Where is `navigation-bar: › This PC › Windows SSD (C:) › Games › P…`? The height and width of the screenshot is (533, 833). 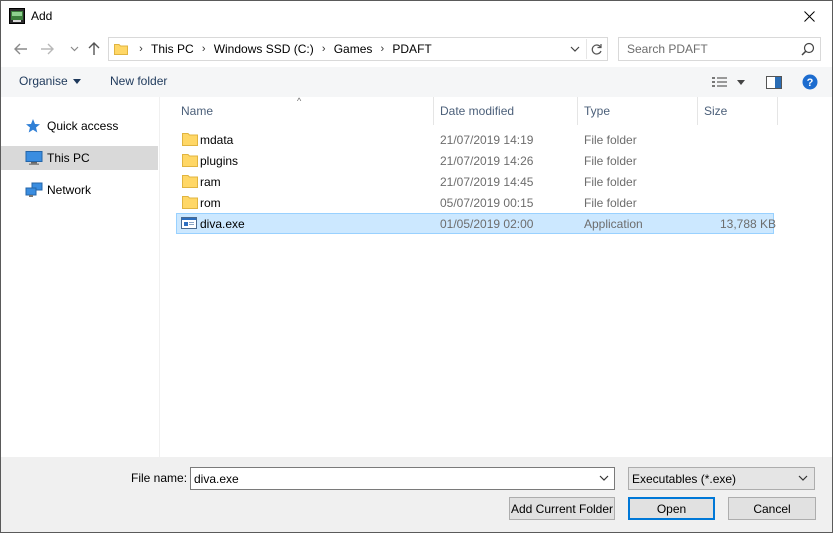
navigation-bar: › This PC › Windows SSD (C:) › Games › P… is located at coordinates (416, 49).